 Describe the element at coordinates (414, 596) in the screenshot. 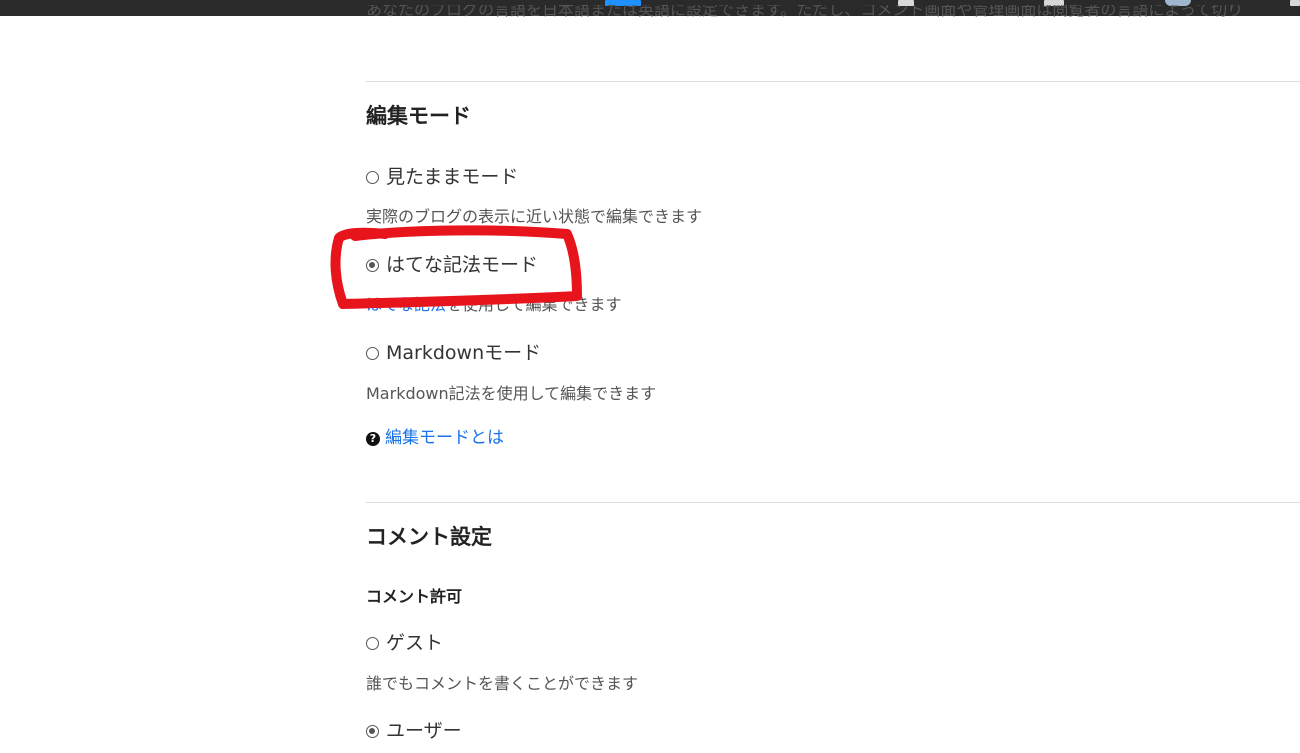

I see `comment-permission-subheading: コメント許可` at that location.